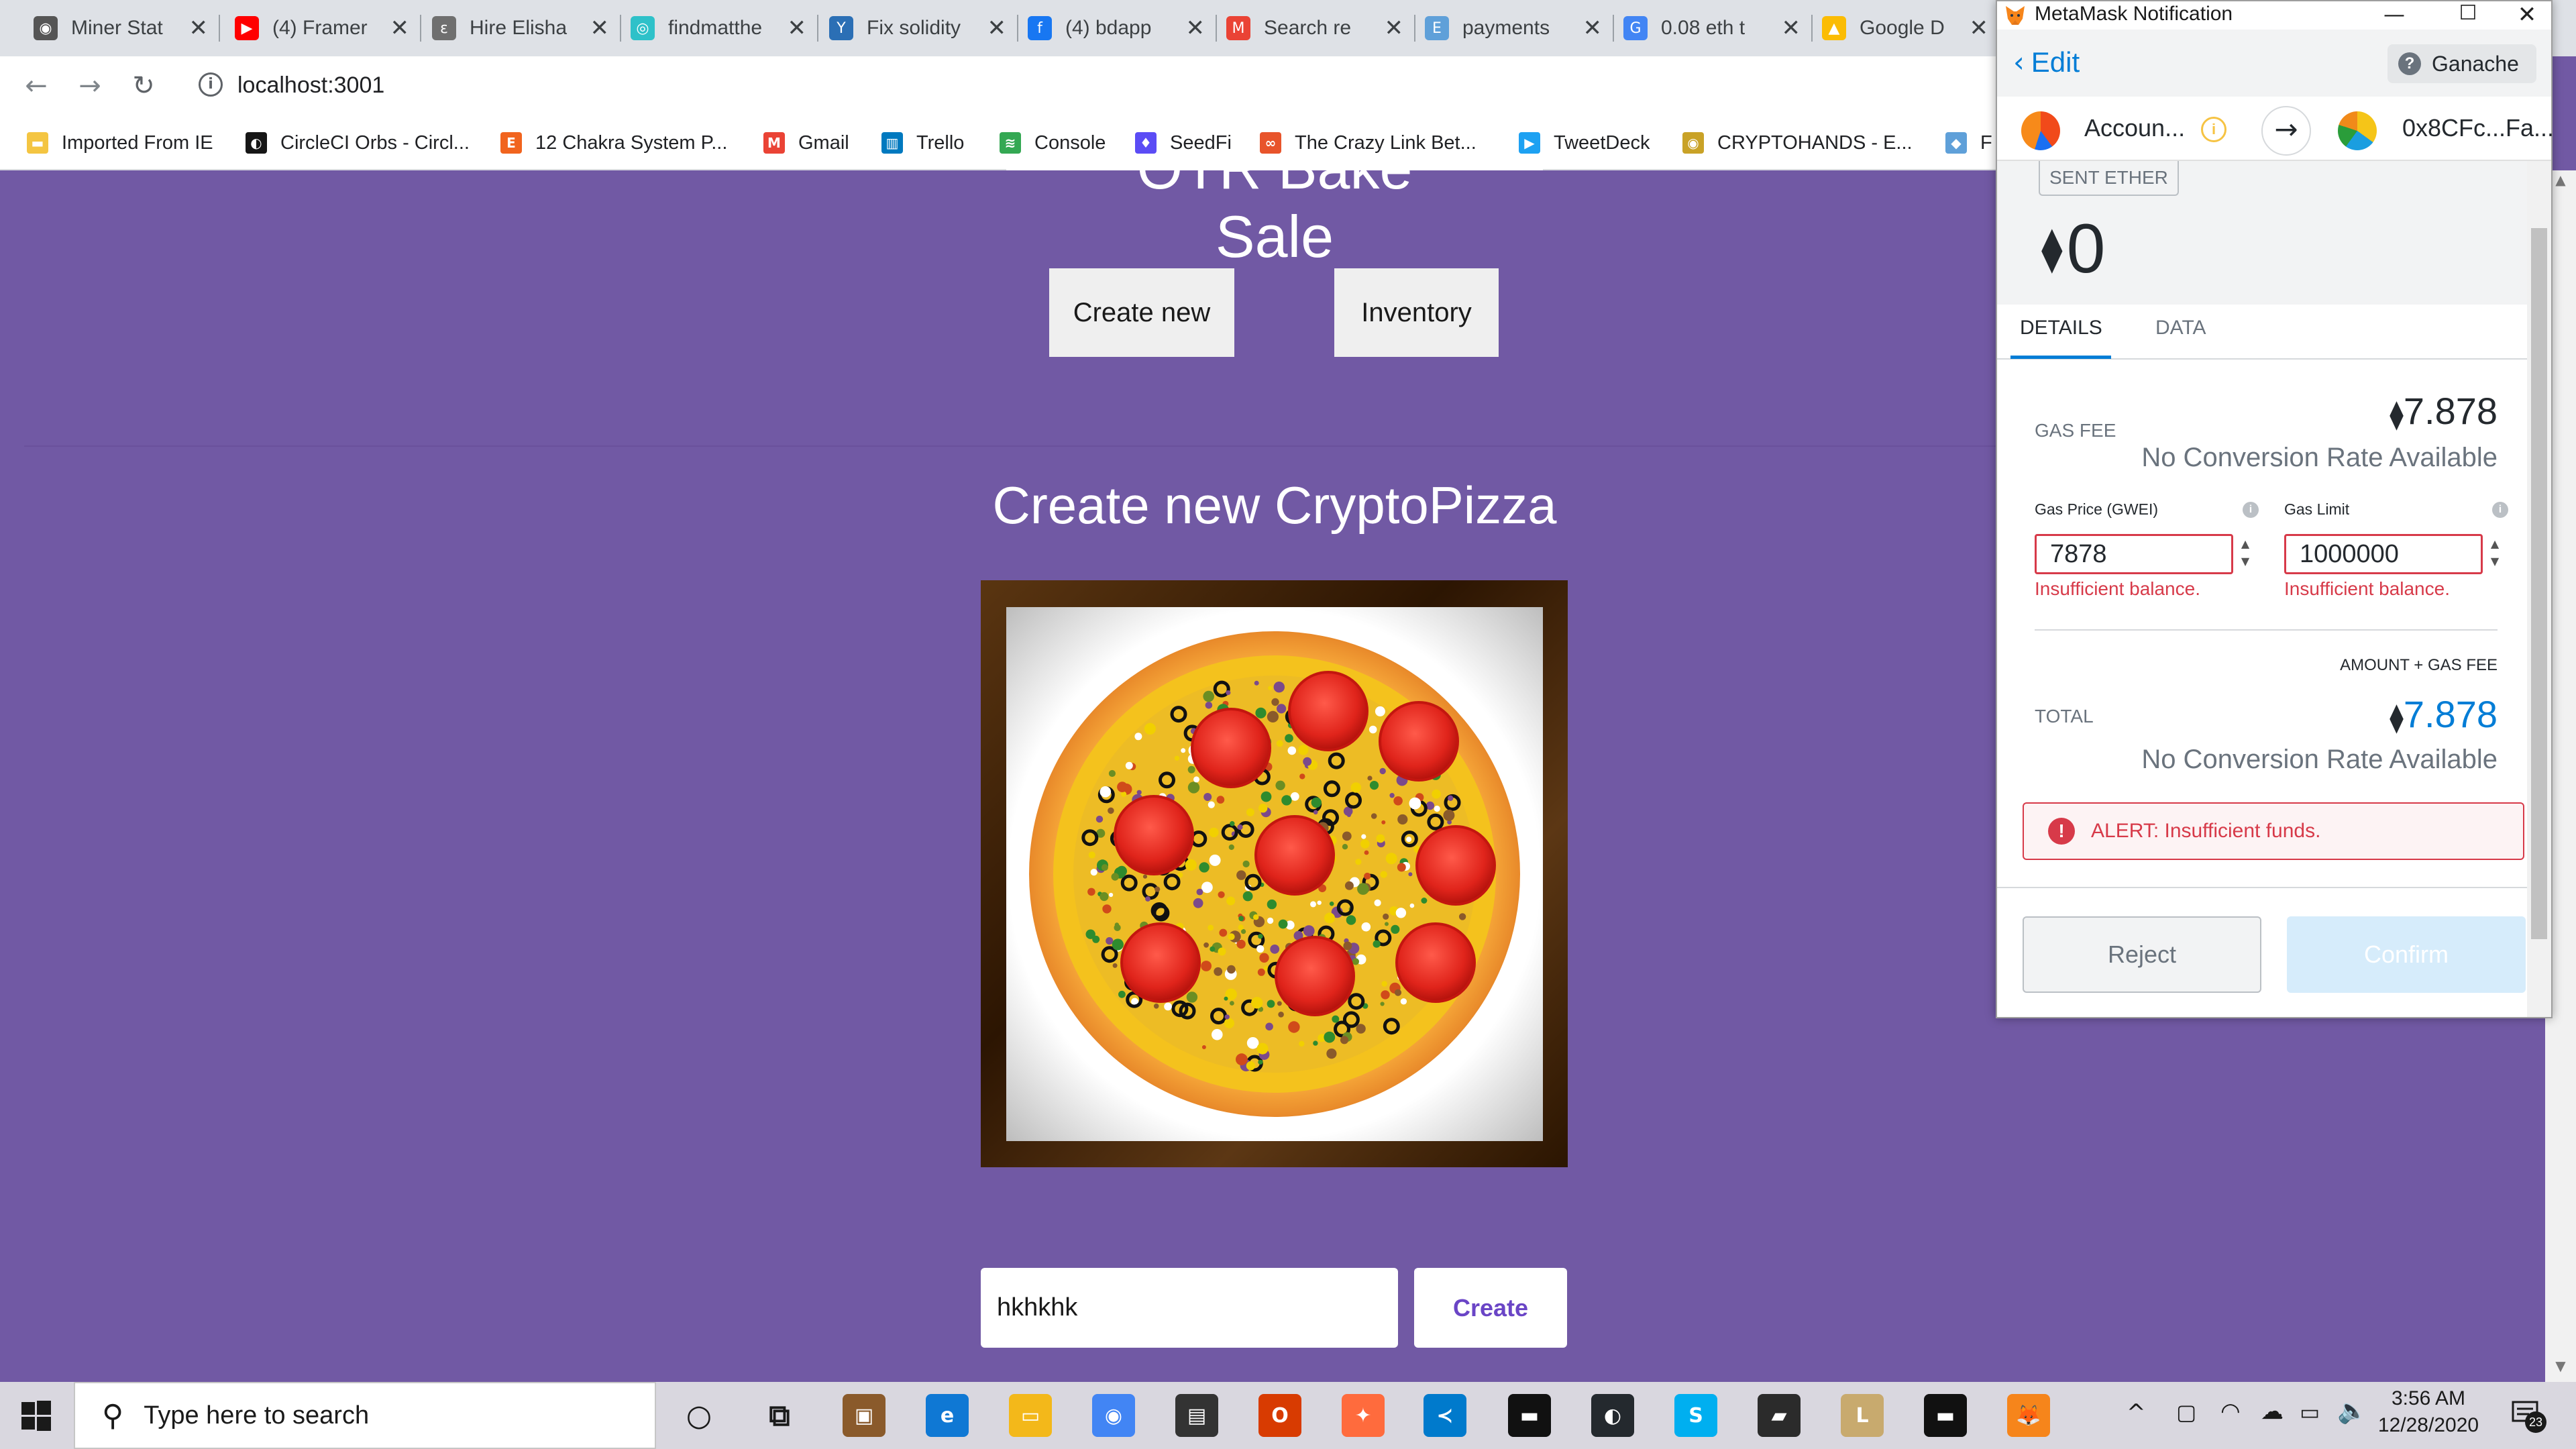  I want to click on notification-center-icon: 23, so click(2527, 1414).